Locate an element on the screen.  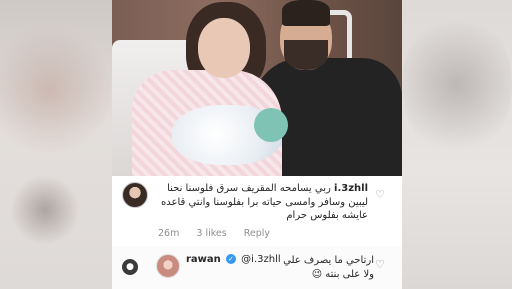
comment-body: ارتاحي ما يصرف علي ولا على بنته 😉 is located at coordinates (328, 268).